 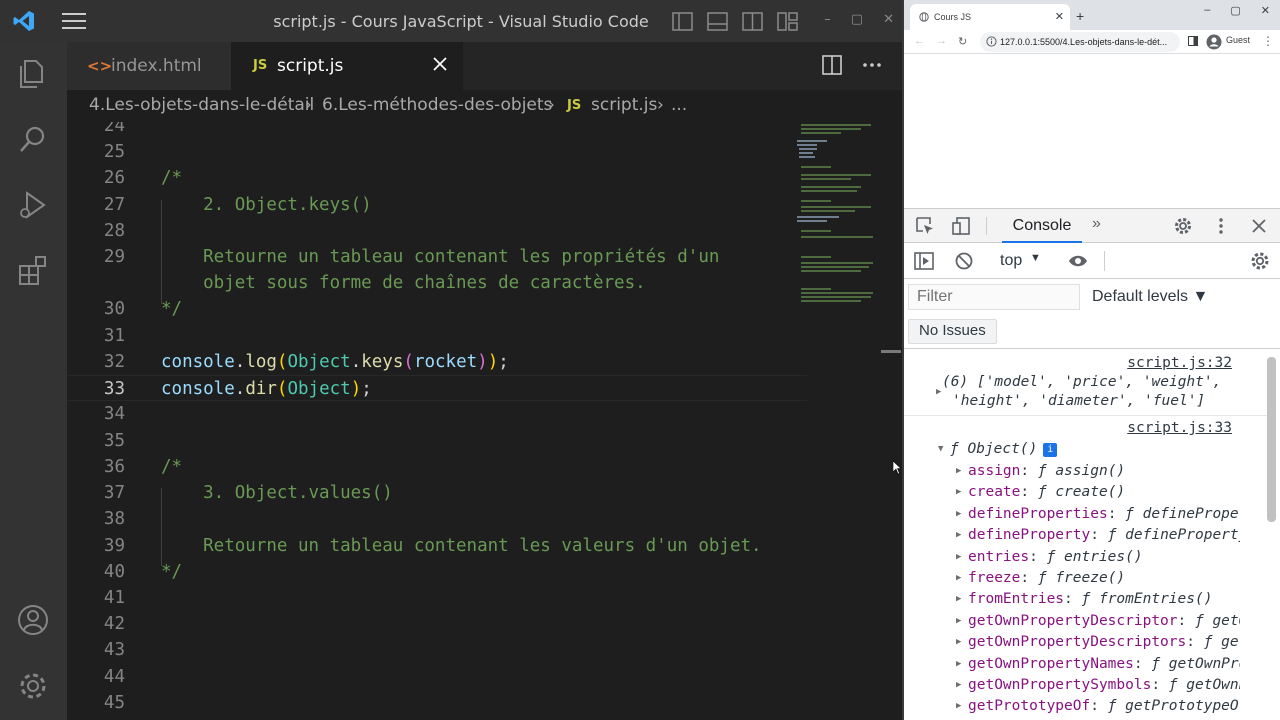 I want to click on more-actions-icon, so click(x=872, y=65).